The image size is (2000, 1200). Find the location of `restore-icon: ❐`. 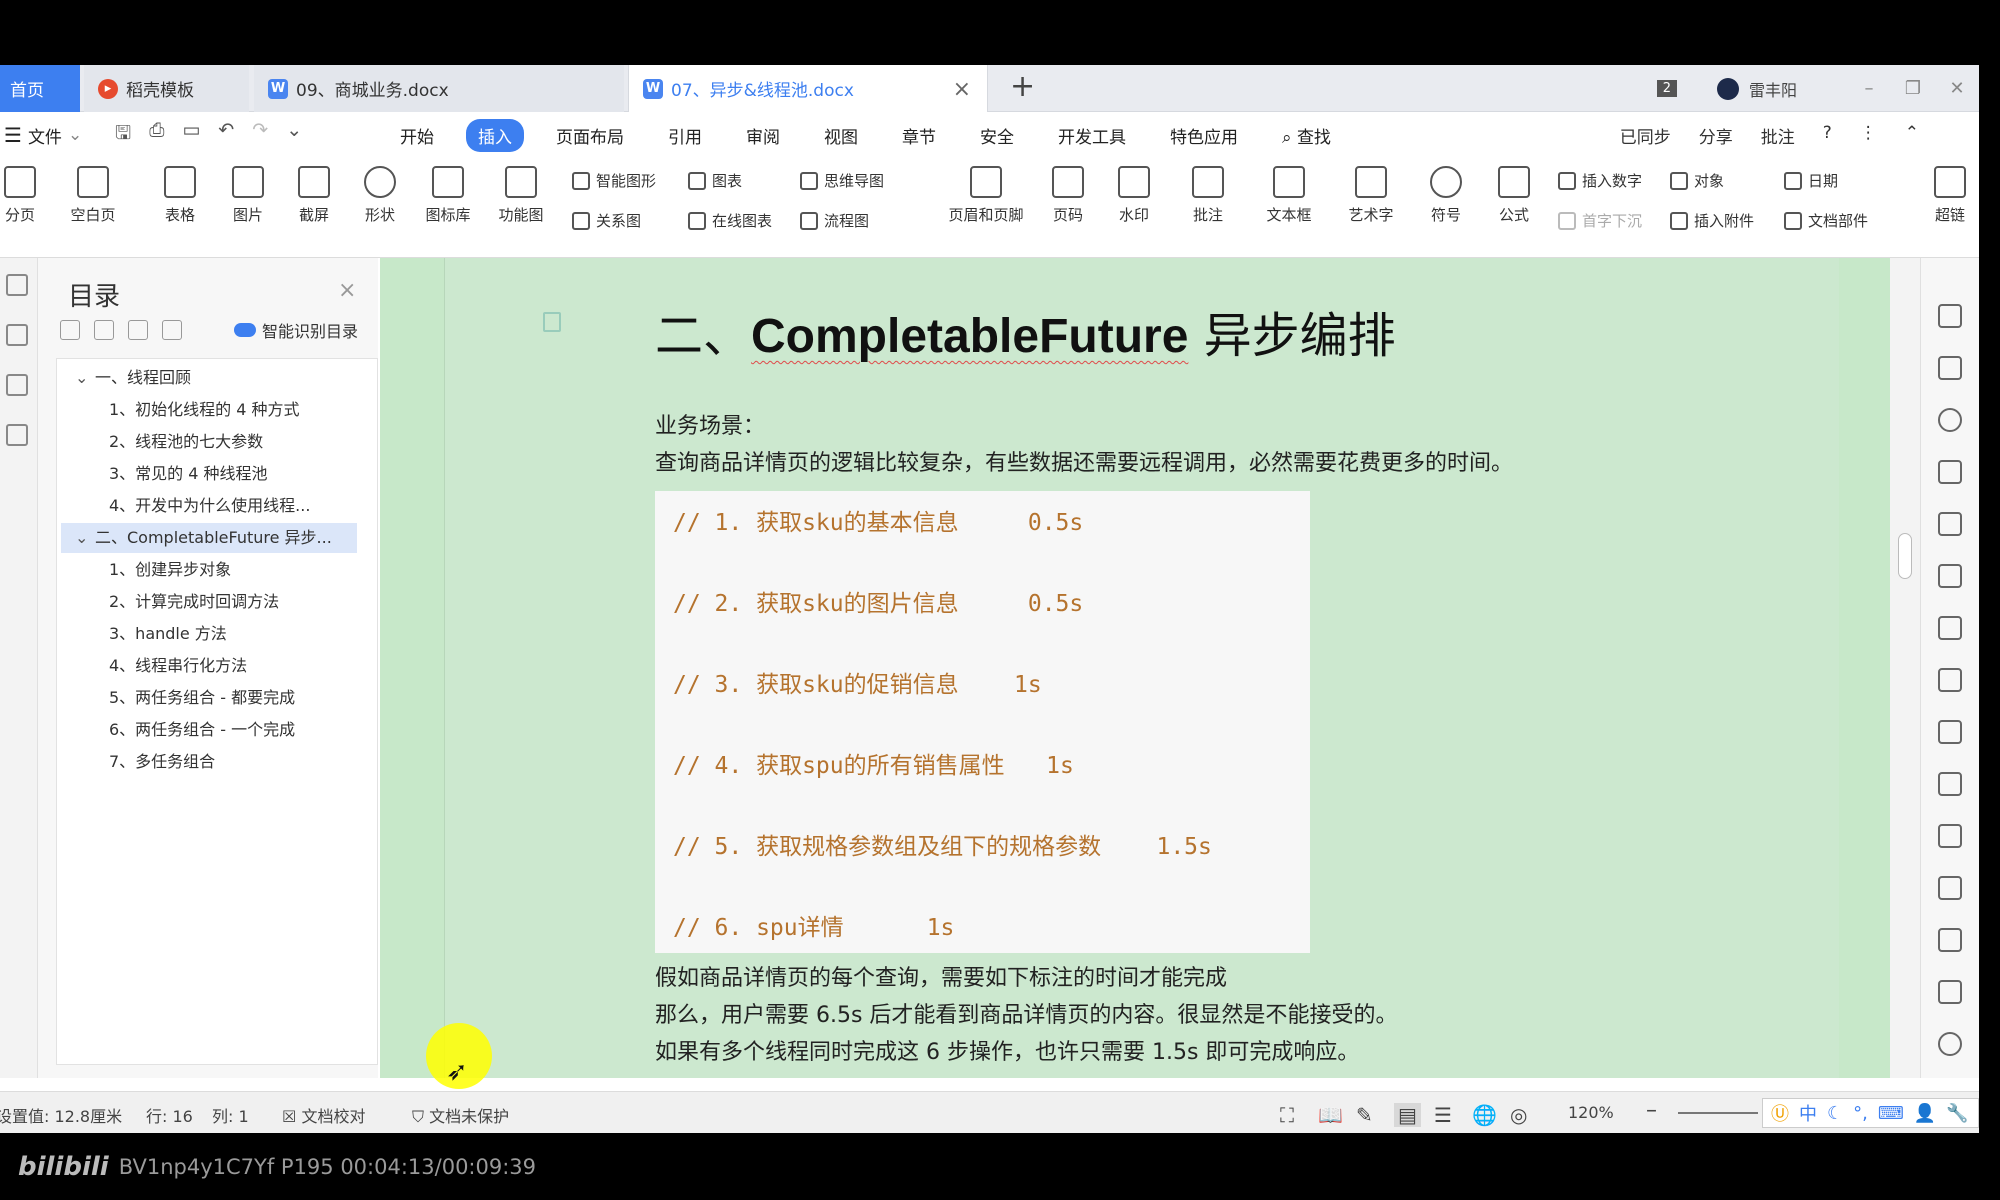

restore-icon: ❐ is located at coordinates (1913, 88).